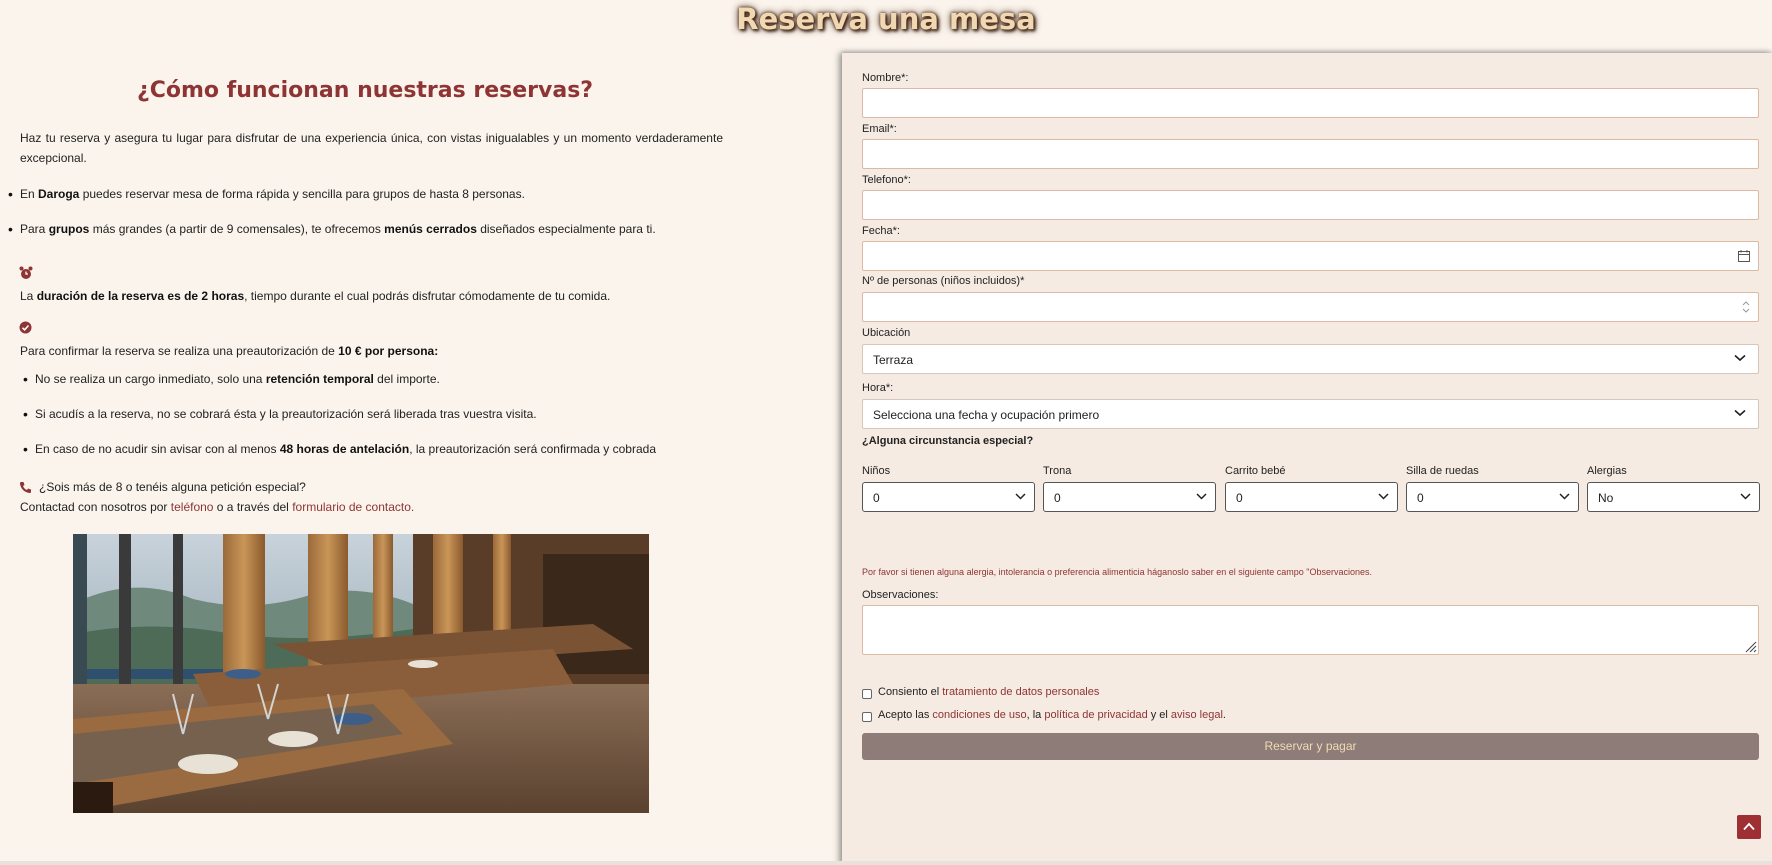 The height and width of the screenshot is (865, 1772). What do you see at coordinates (353, 507) in the screenshot?
I see `contact-form-link: formulario de contacto.` at bounding box center [353, 507].